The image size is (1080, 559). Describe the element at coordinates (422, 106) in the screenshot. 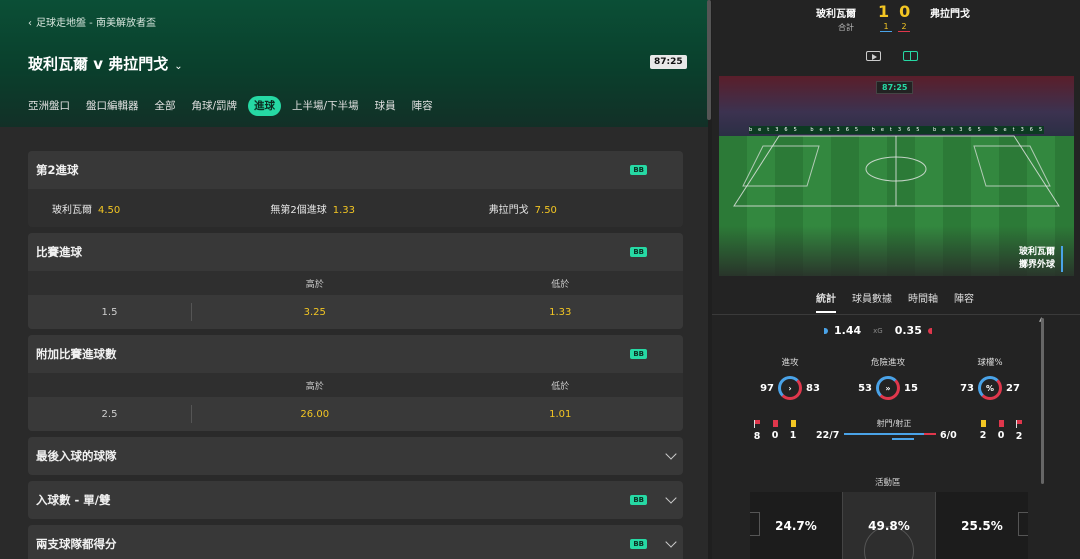

I see `tab-lineups: 陣容` at that location.